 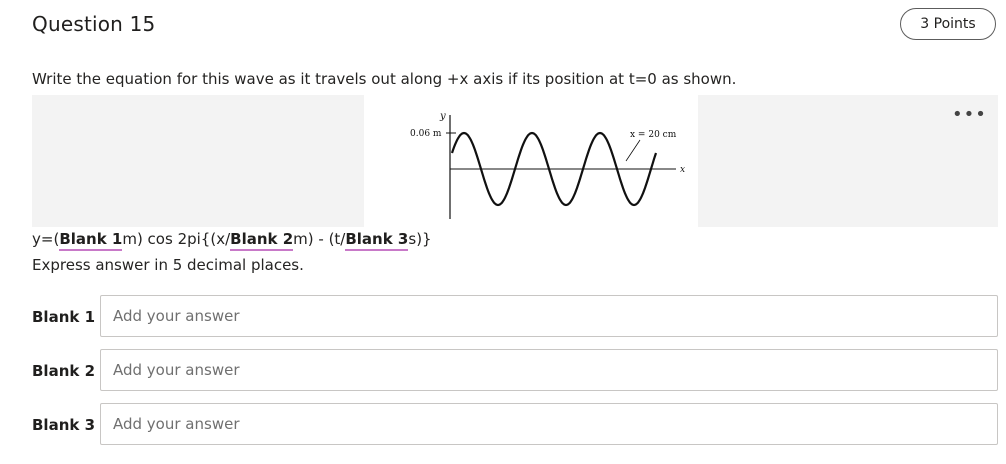 I want to click on wavelength-pointer, so click(x=633, y=150).